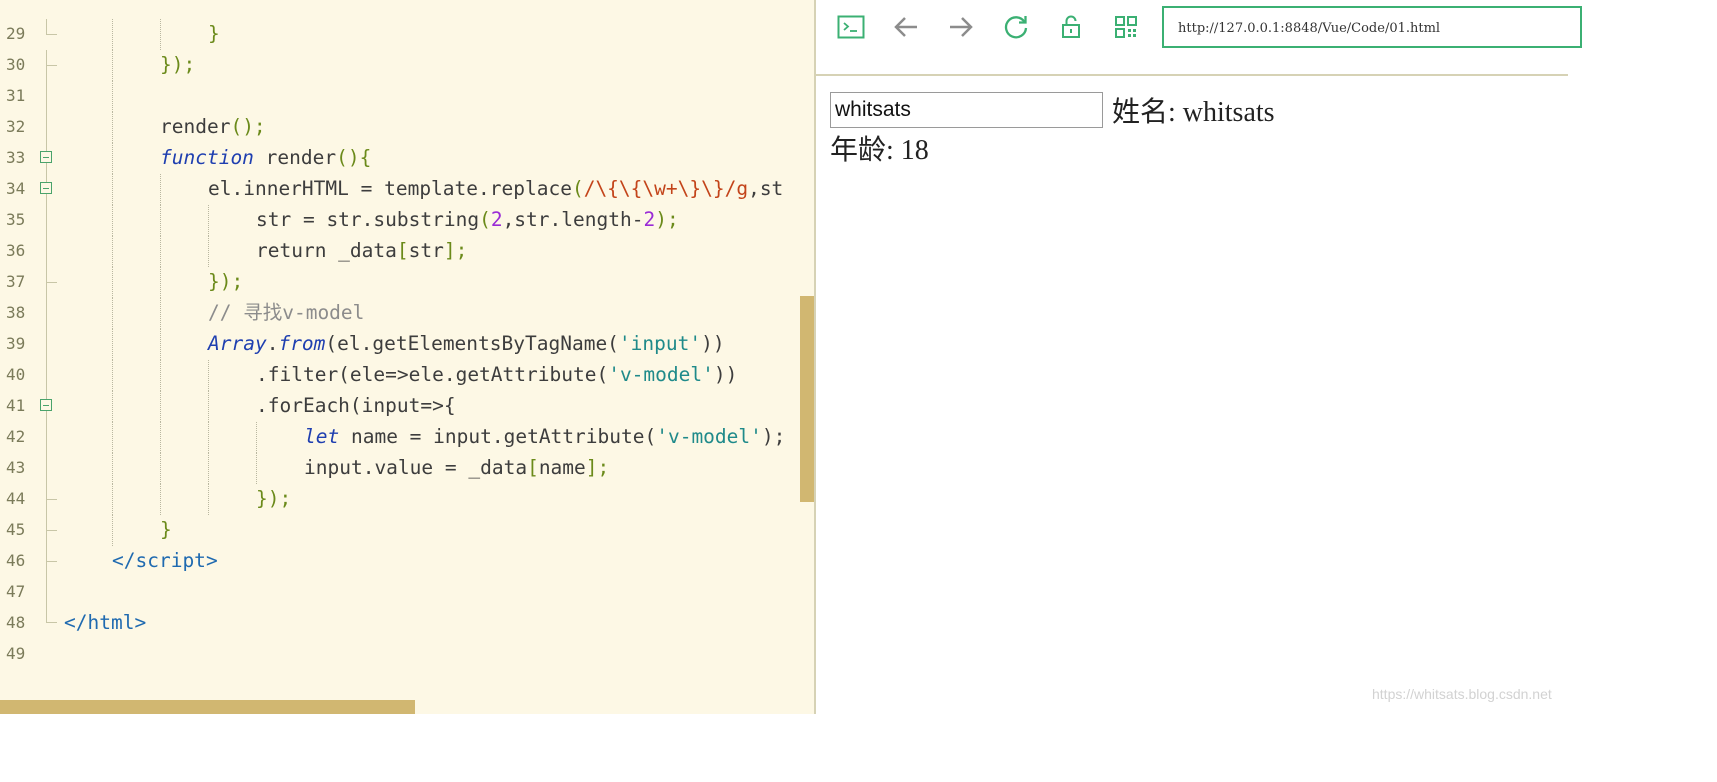 Image resolution: width=1717 pixels, height=782 pixels. Describe the element at coordinates (16, 374) in the screenshot. I see `line-number: 40` at that location.